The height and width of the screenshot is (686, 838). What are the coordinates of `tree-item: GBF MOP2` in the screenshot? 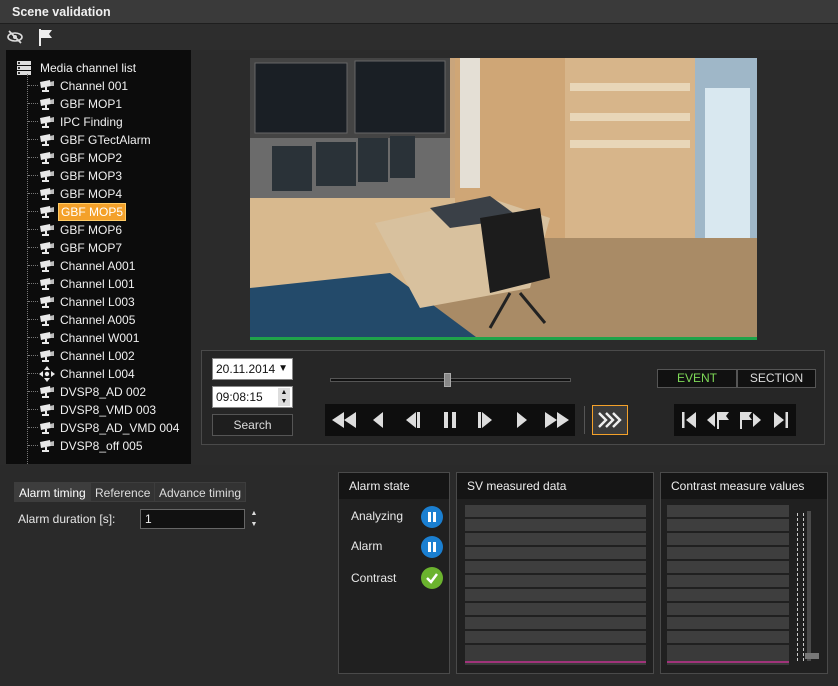 It's located at (76, 157).